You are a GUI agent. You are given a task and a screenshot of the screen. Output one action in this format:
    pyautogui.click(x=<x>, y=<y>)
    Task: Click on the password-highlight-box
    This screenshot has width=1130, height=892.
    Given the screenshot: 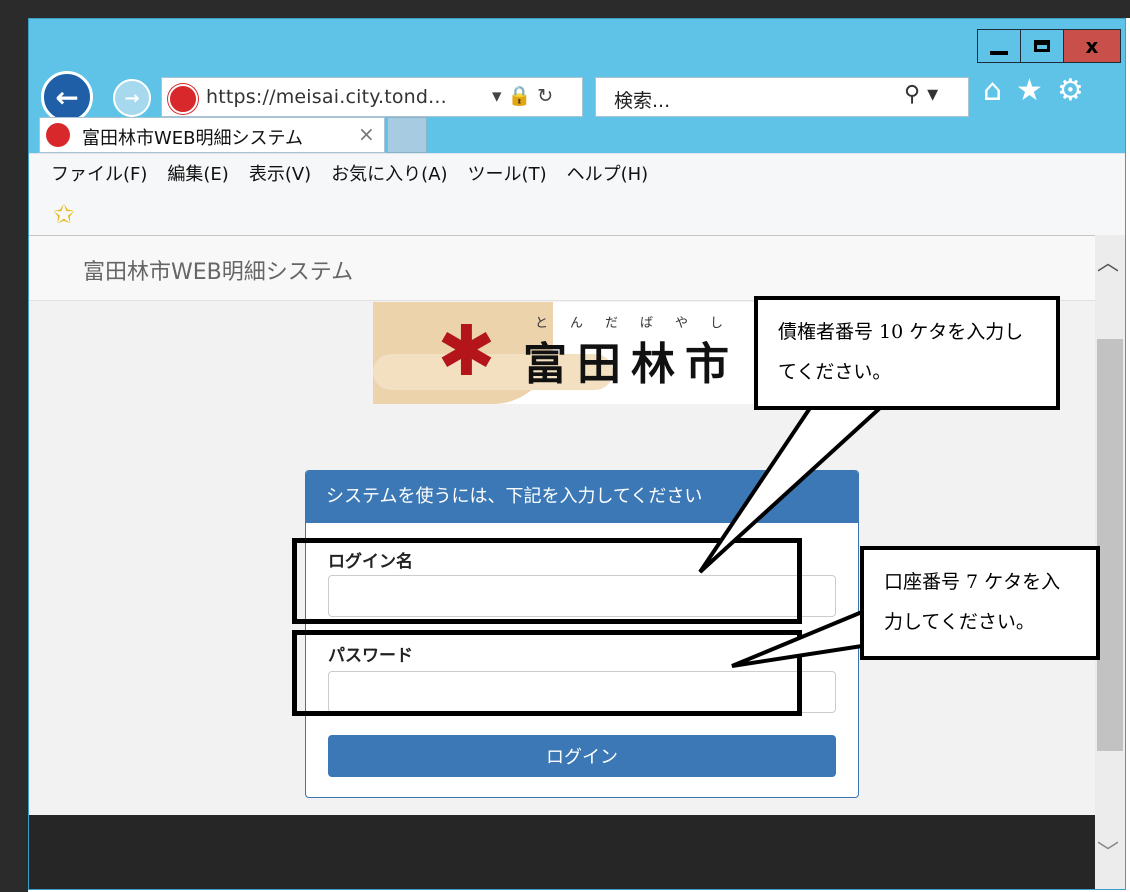 What is the action you would take?
    pyautogui.click(x=547, y=673)
    